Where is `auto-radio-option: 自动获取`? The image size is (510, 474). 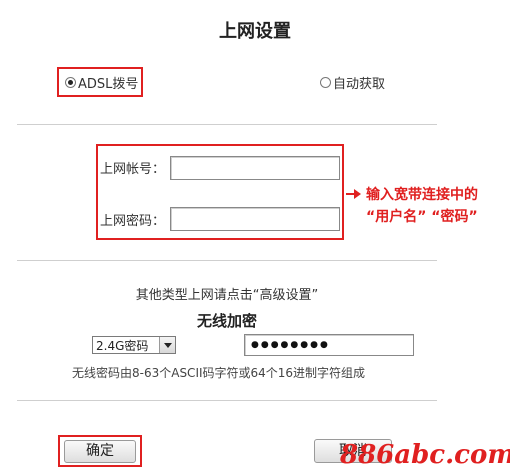
auto-radio-option: 自动获取 is located at coordinates (353, 82).